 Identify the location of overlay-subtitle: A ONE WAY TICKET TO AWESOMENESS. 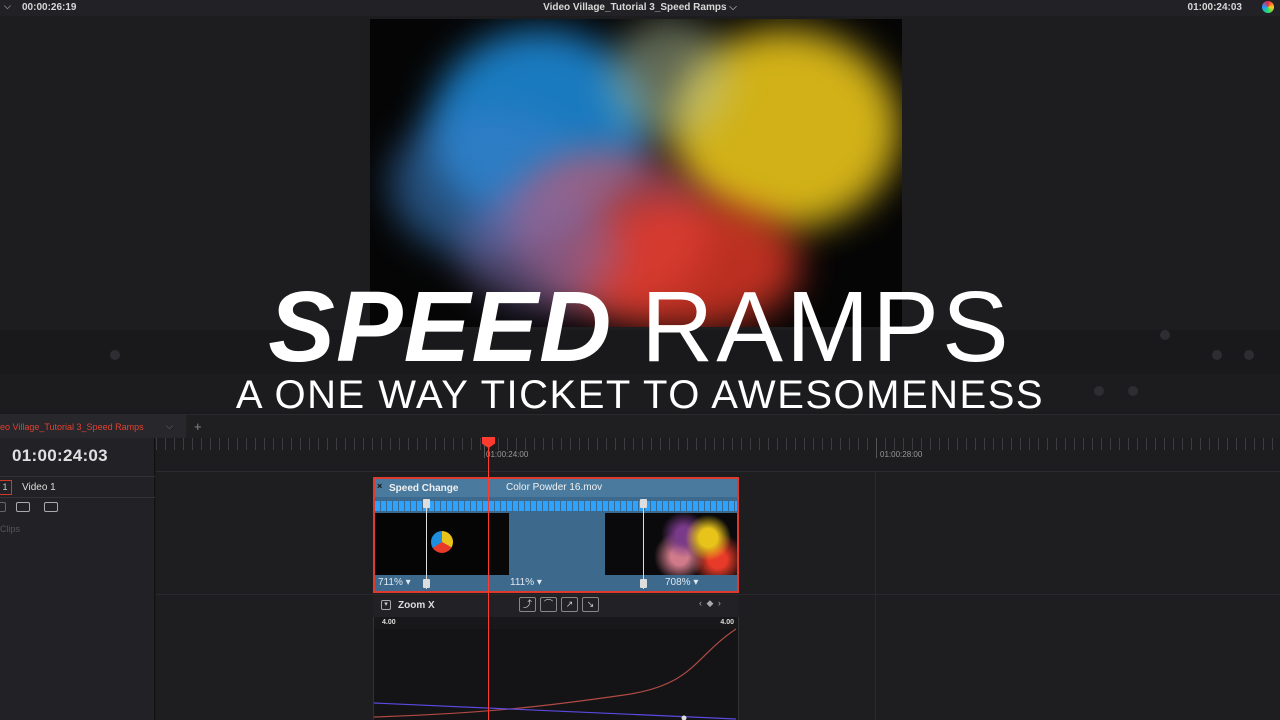
(640, 395).